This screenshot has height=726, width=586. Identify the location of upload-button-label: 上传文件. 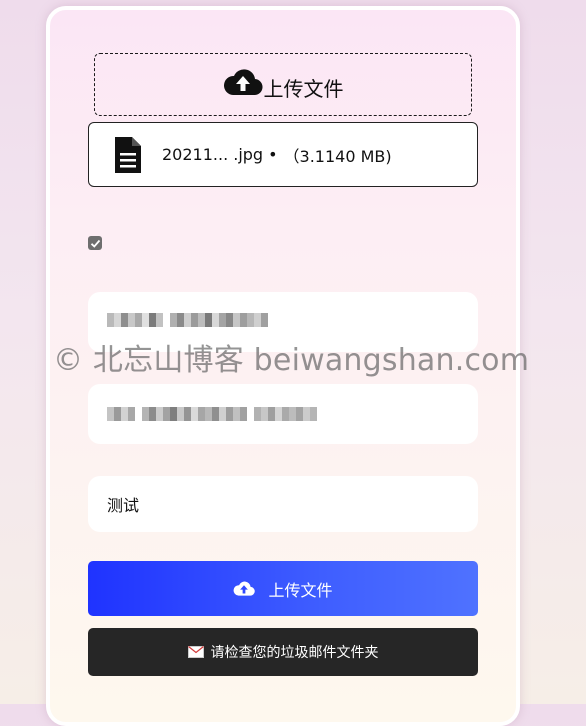
(300, 590).